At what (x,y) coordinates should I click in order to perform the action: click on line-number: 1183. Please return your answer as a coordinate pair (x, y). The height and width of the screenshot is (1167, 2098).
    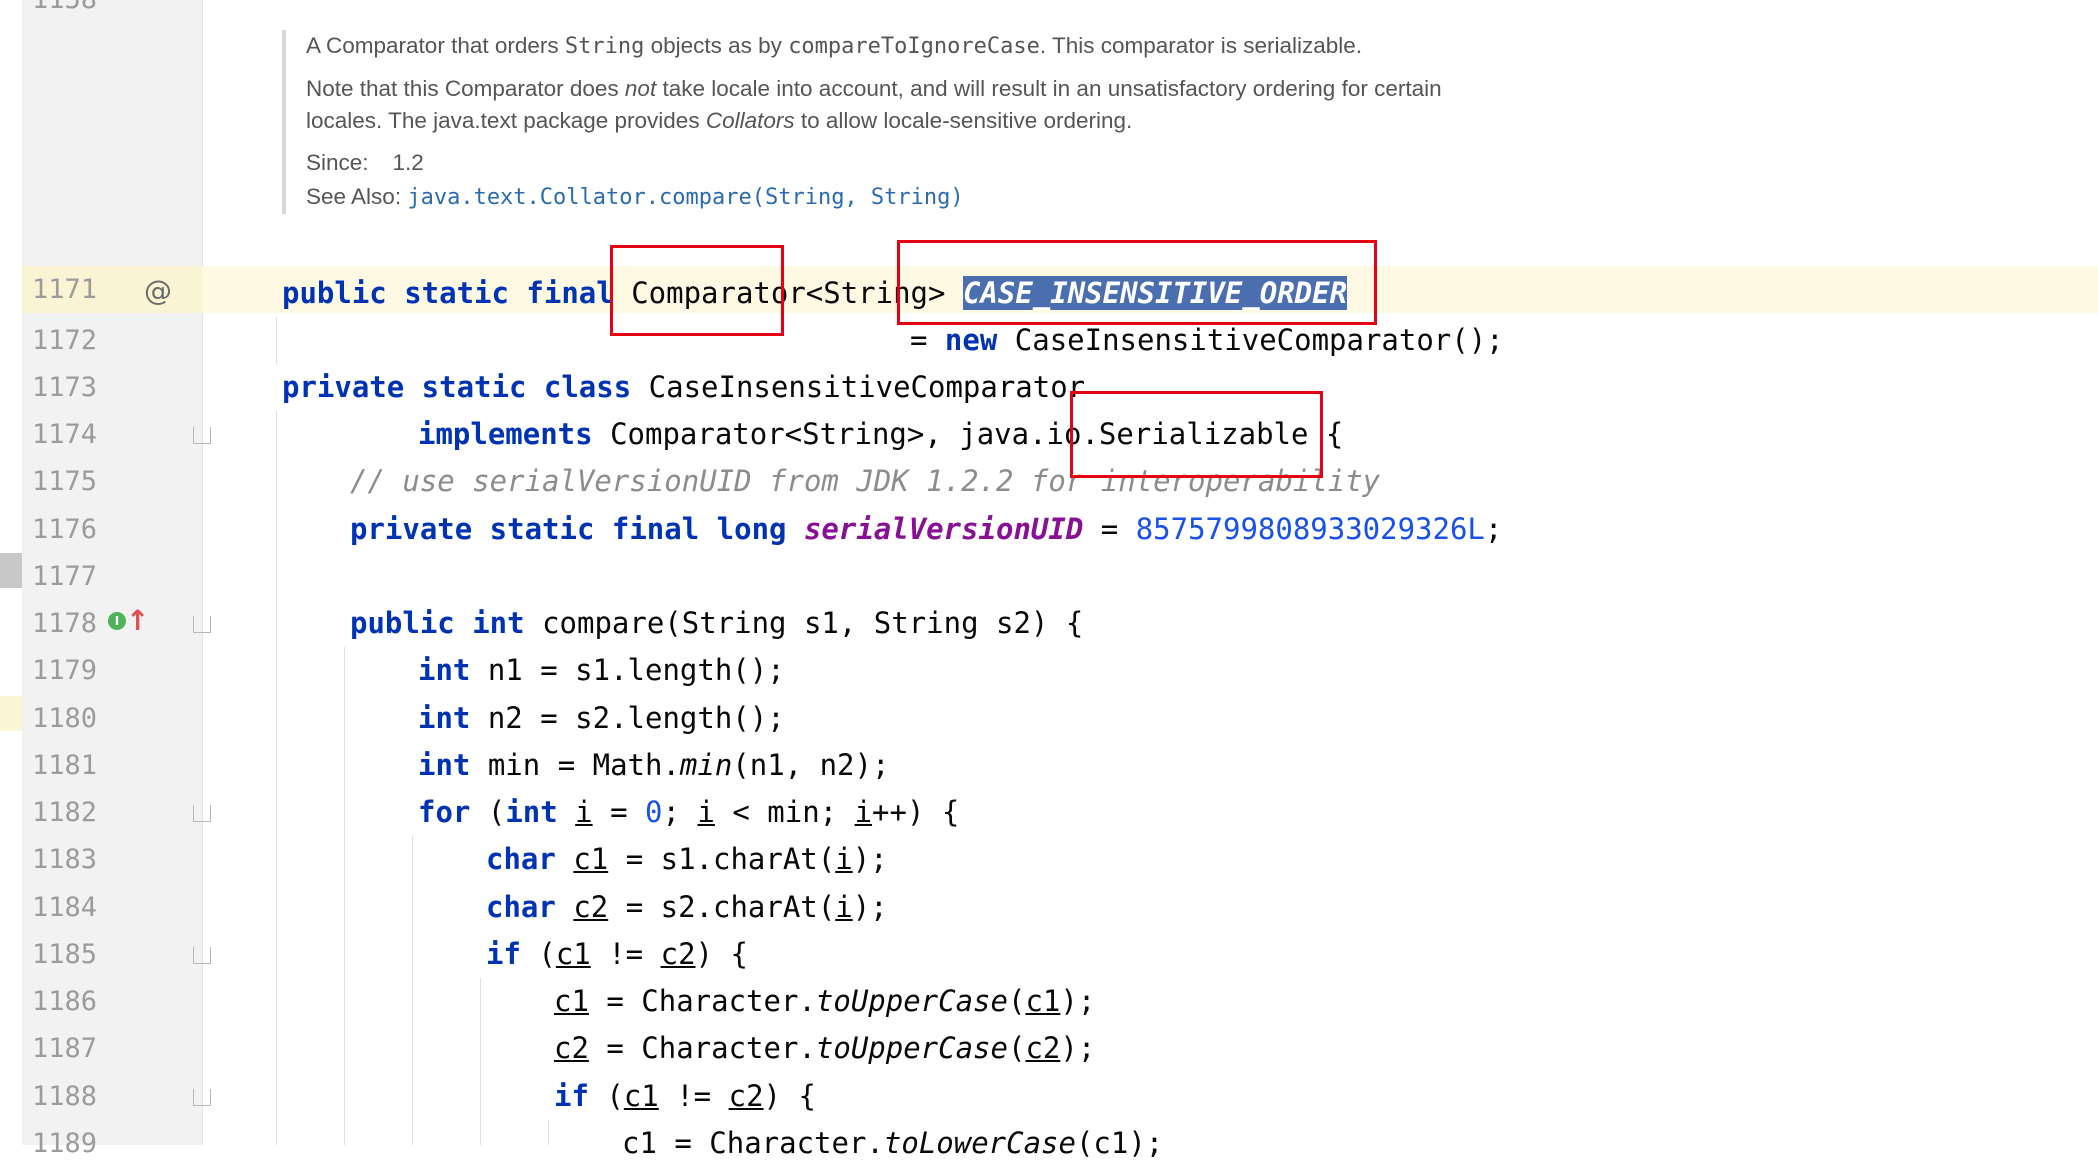
    Looking at the image, I should click on (65, 859).